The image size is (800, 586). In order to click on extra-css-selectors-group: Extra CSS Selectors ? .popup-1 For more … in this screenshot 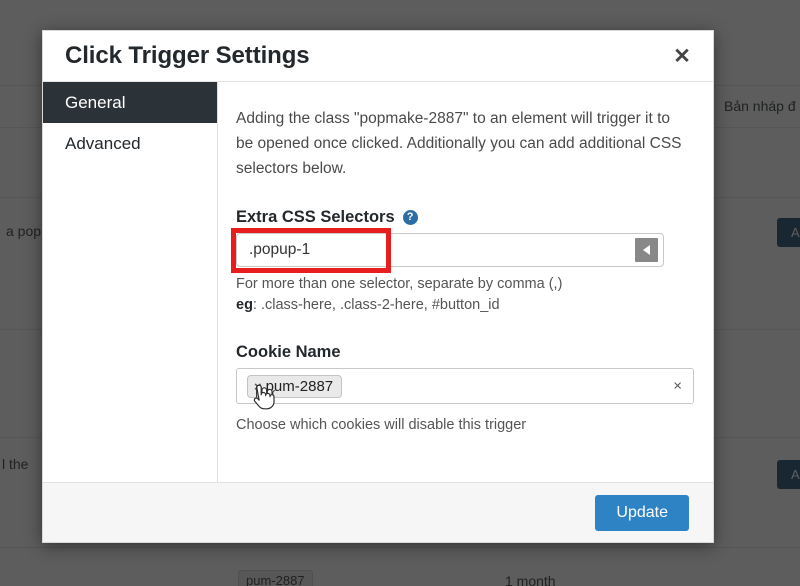, I will do `click(458, 262)`.